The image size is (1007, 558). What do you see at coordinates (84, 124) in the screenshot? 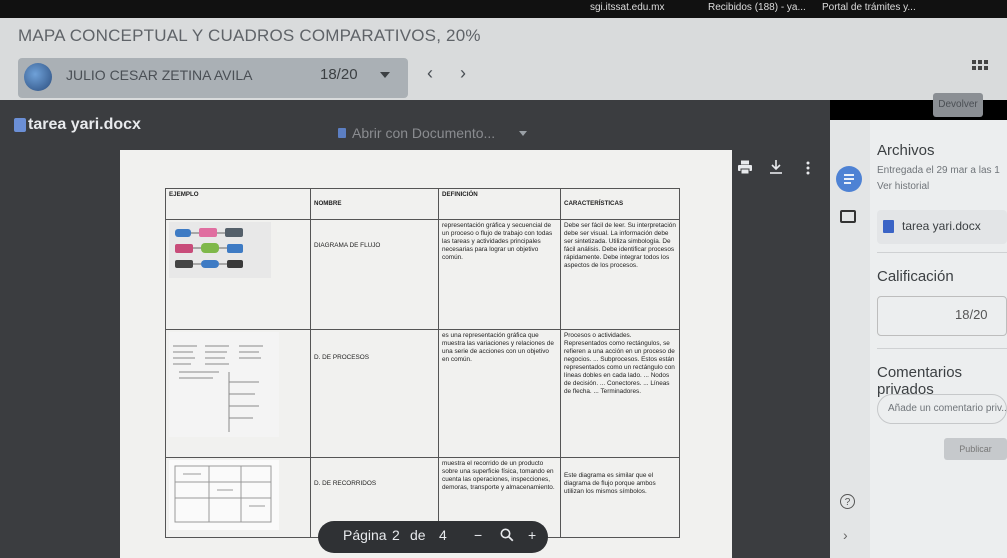
I see `viewer-file-name: tarea yari.docx` at bounding box center [84, 124].